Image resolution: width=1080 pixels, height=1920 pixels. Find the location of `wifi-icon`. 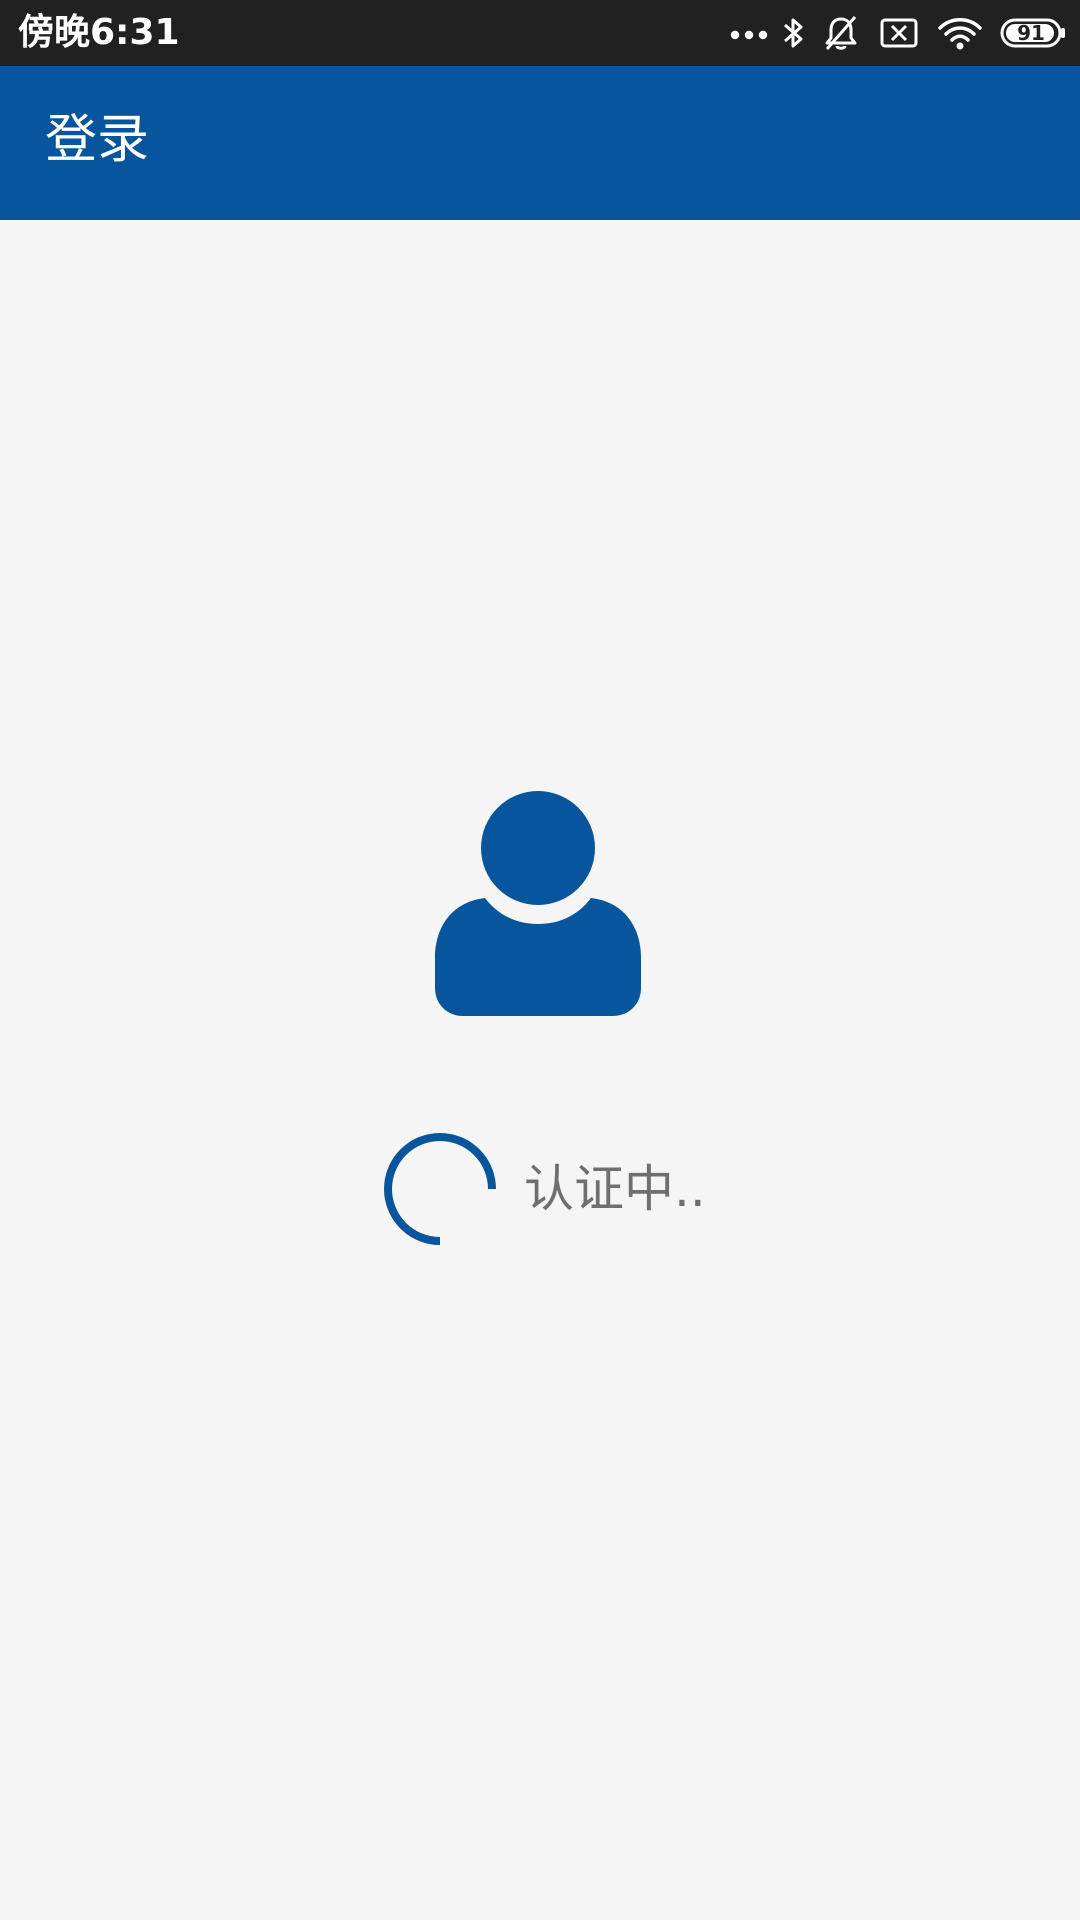

wifi-icon is located at coordinates (960, 33).